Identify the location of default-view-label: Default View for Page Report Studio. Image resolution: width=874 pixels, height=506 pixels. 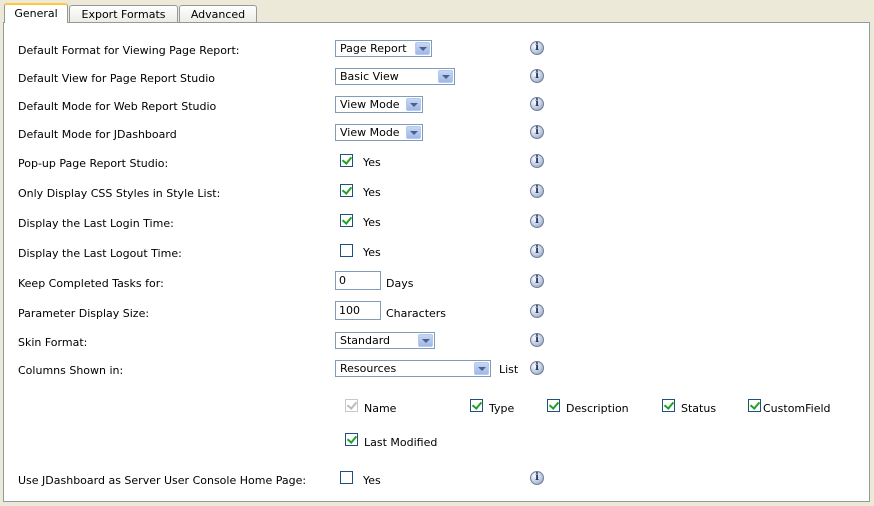
(117, 78).